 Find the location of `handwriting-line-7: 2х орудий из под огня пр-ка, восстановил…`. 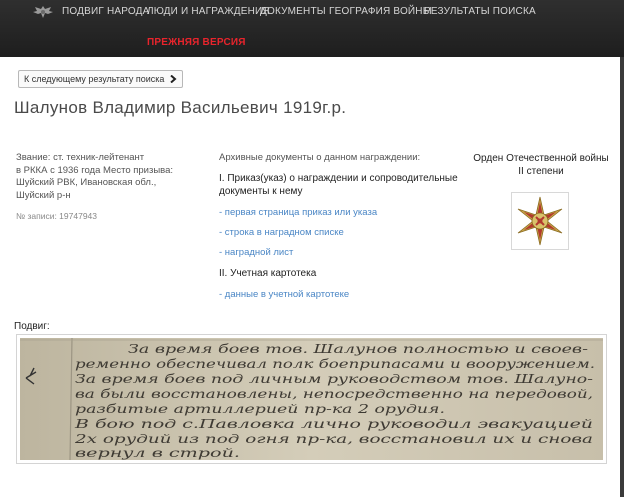

handwriting-line-7: 2х орудий из под огня пр-ка, восстановил… is located at coordinates (333, 438).